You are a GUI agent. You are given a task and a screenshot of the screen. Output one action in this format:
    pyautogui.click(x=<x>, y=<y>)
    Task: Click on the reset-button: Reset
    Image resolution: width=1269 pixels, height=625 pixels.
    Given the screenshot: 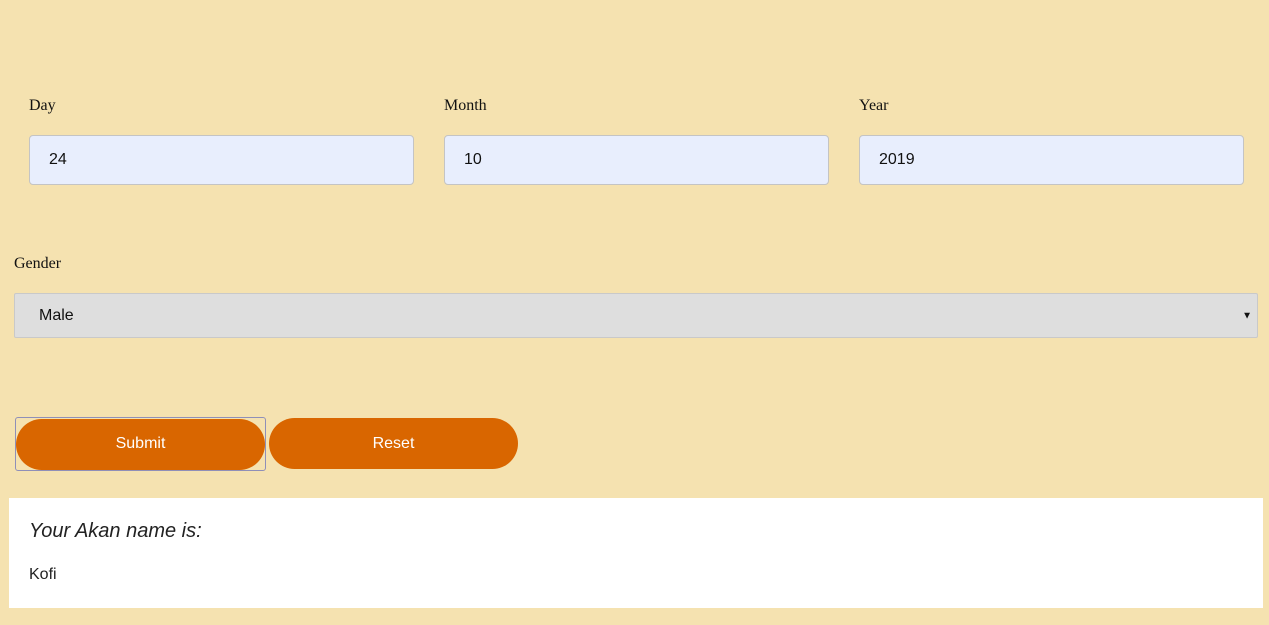 What is the action you would take?
    pyautogui.click(x=393, y=443)
    